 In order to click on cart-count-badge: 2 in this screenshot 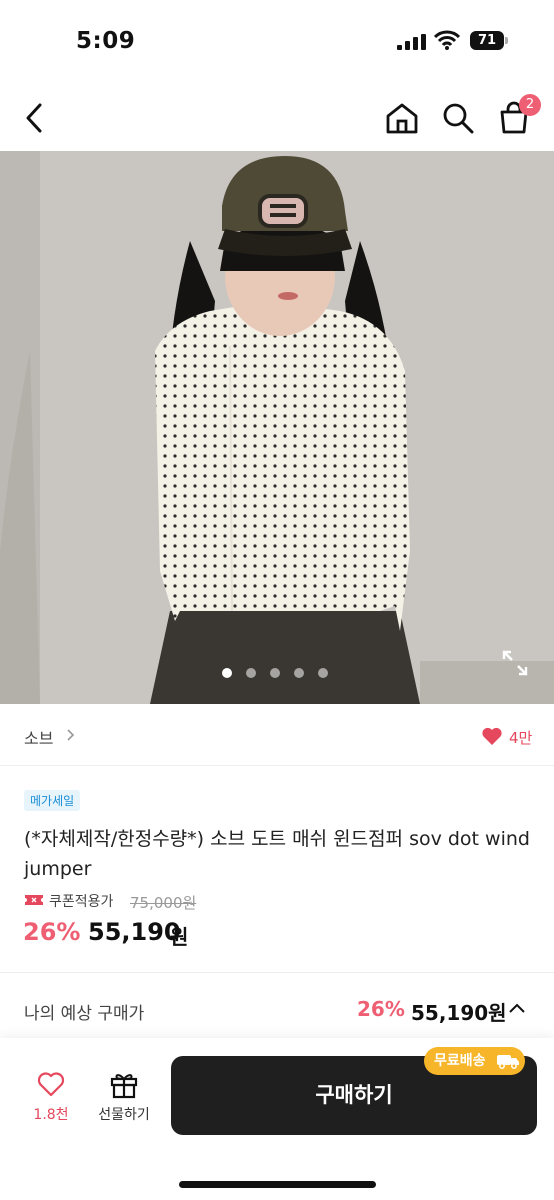, I will do `click(530, 105)`.